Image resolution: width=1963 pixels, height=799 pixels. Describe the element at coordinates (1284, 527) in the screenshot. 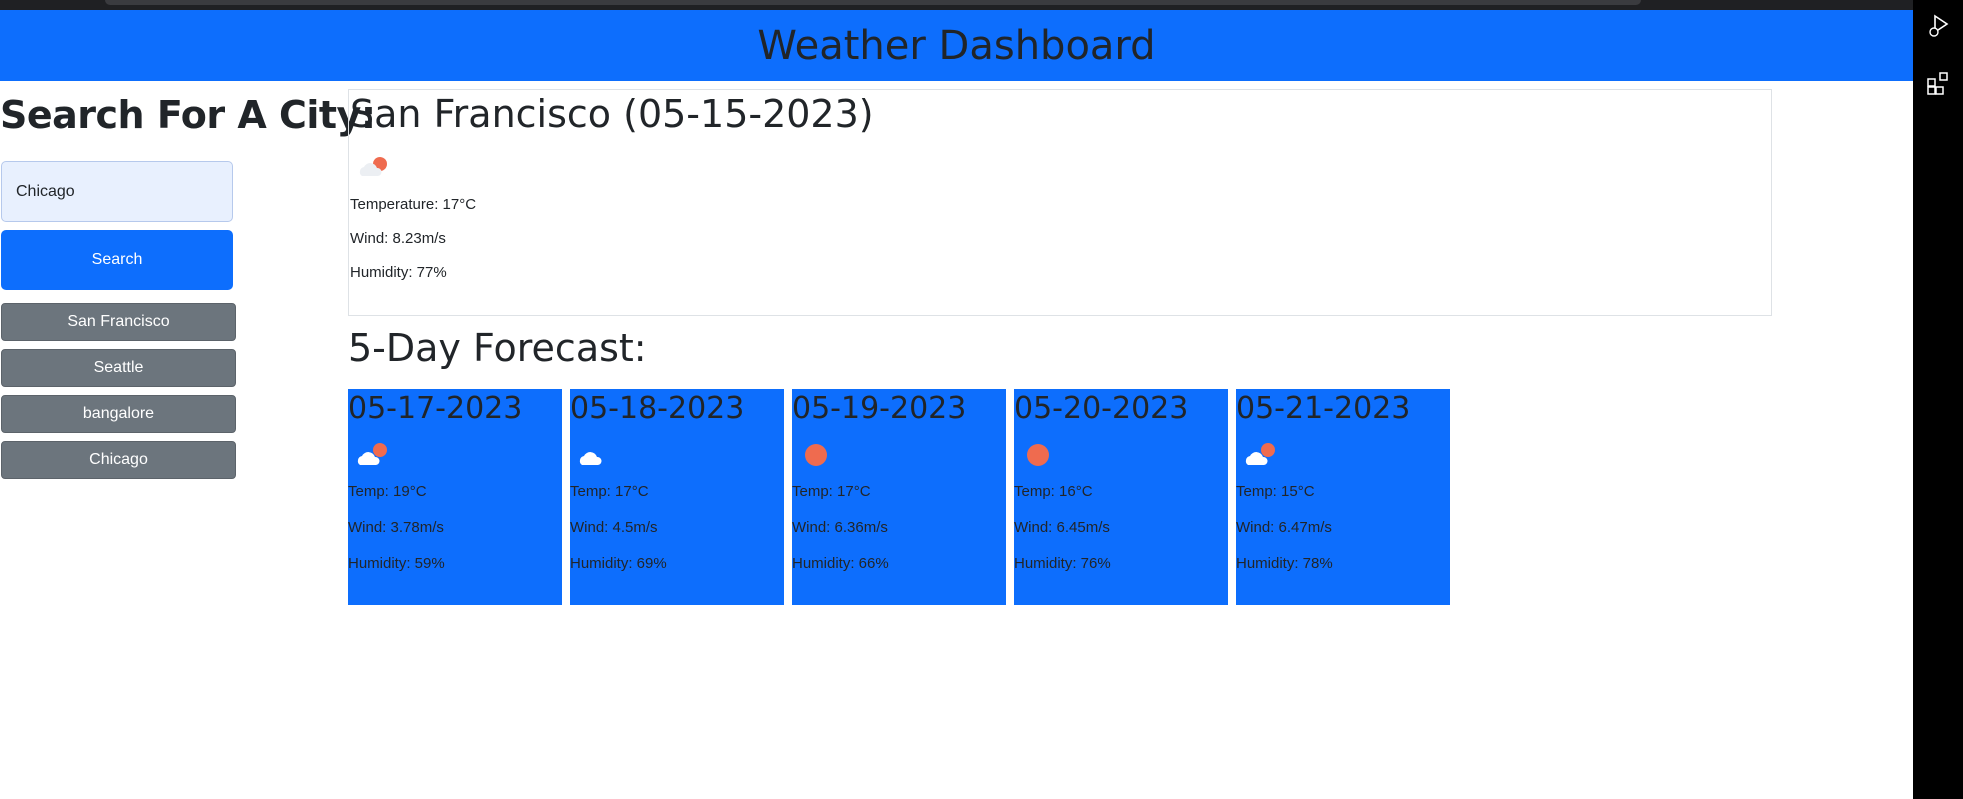

I see `forecast-wind: Wind: 6.47m/s` at that location.